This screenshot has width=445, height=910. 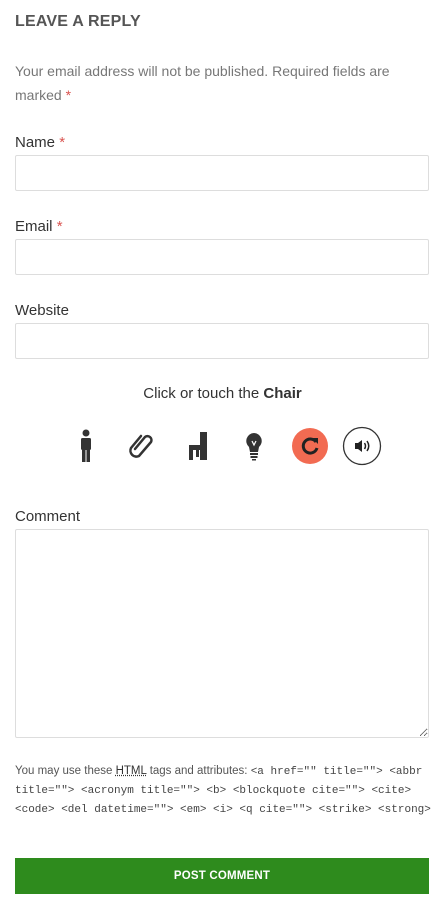 What do you see at coordinates (254, 446) in the screenshot?
I see `lightbulb-icon` at bounding box center [254, 446].